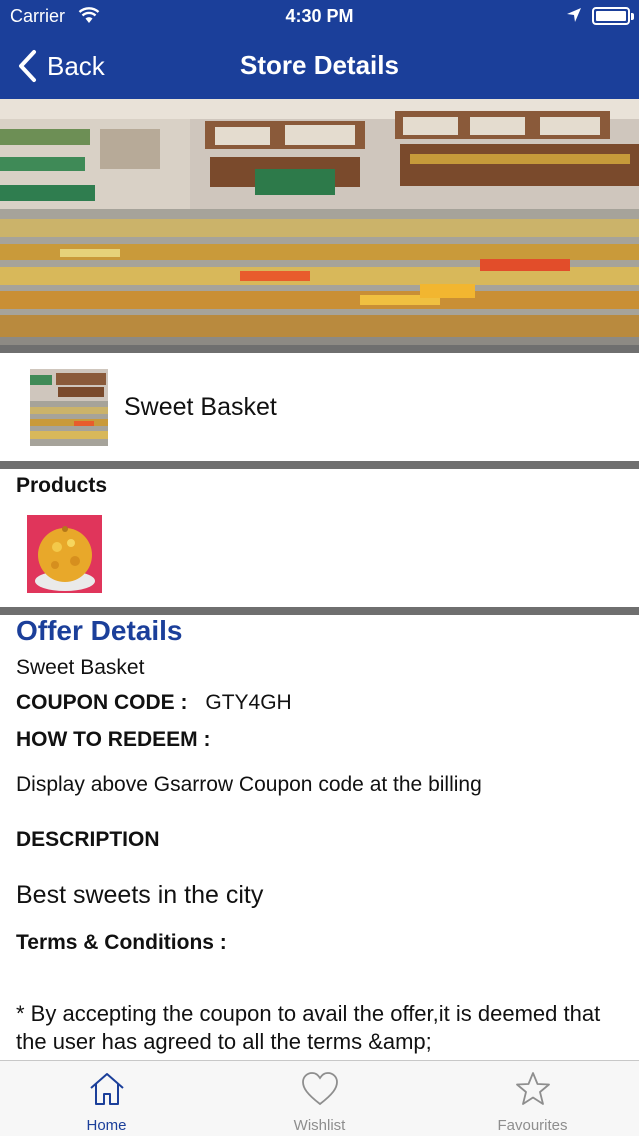  I want to click on coupon-code-value: GTY4GH, so click(248, 702).